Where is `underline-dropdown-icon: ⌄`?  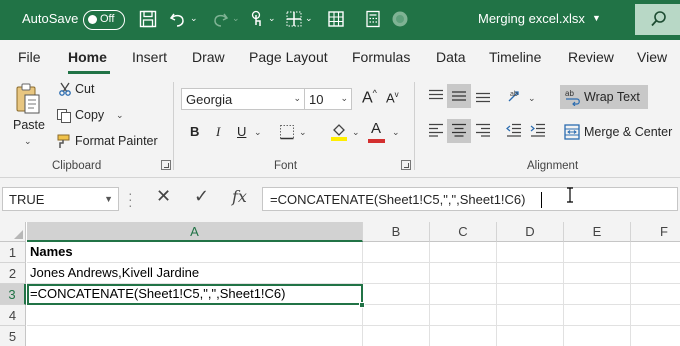 underline-dropdown-icon: ⌄ is located at coordinates (258, 132).